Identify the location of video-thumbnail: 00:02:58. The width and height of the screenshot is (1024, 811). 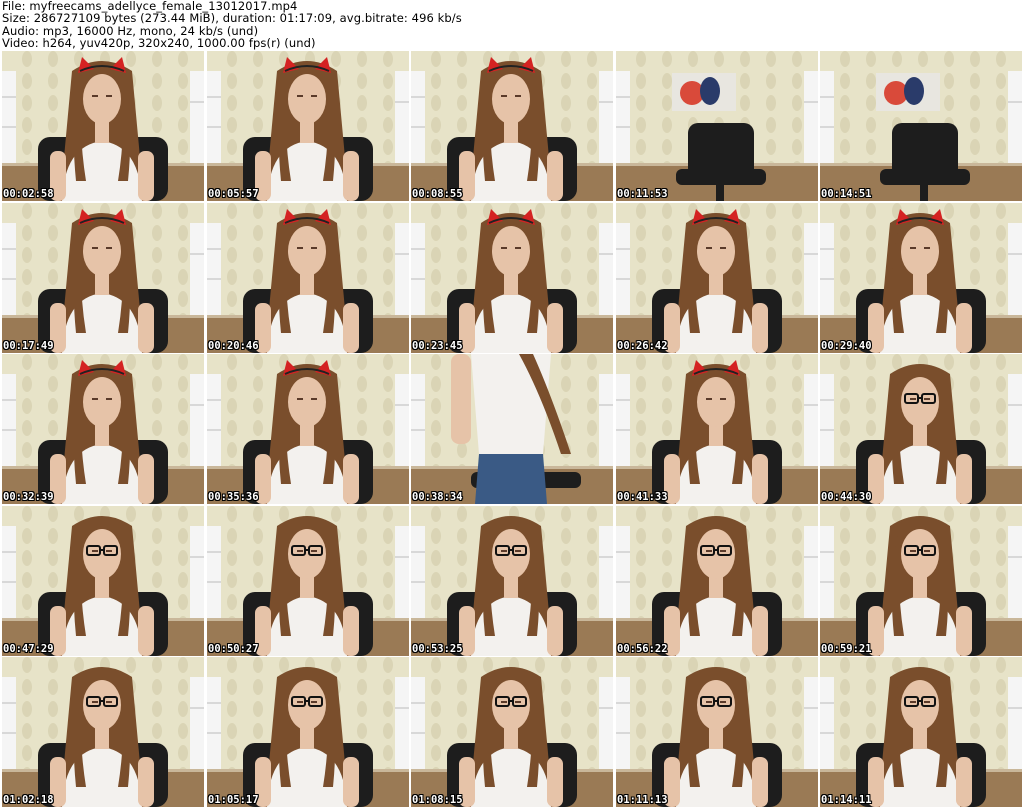
(103, 126).